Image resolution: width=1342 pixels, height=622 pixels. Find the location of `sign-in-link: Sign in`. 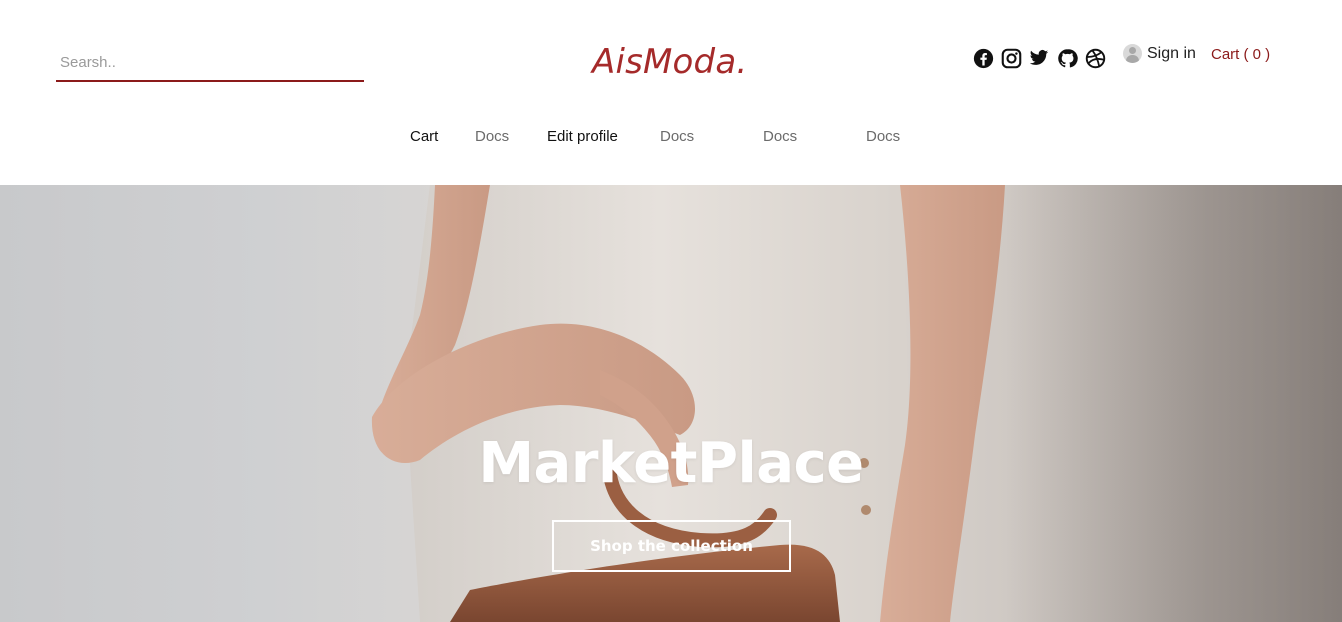

sign-in-link: Sign in is located at coordinates (1159, 53).